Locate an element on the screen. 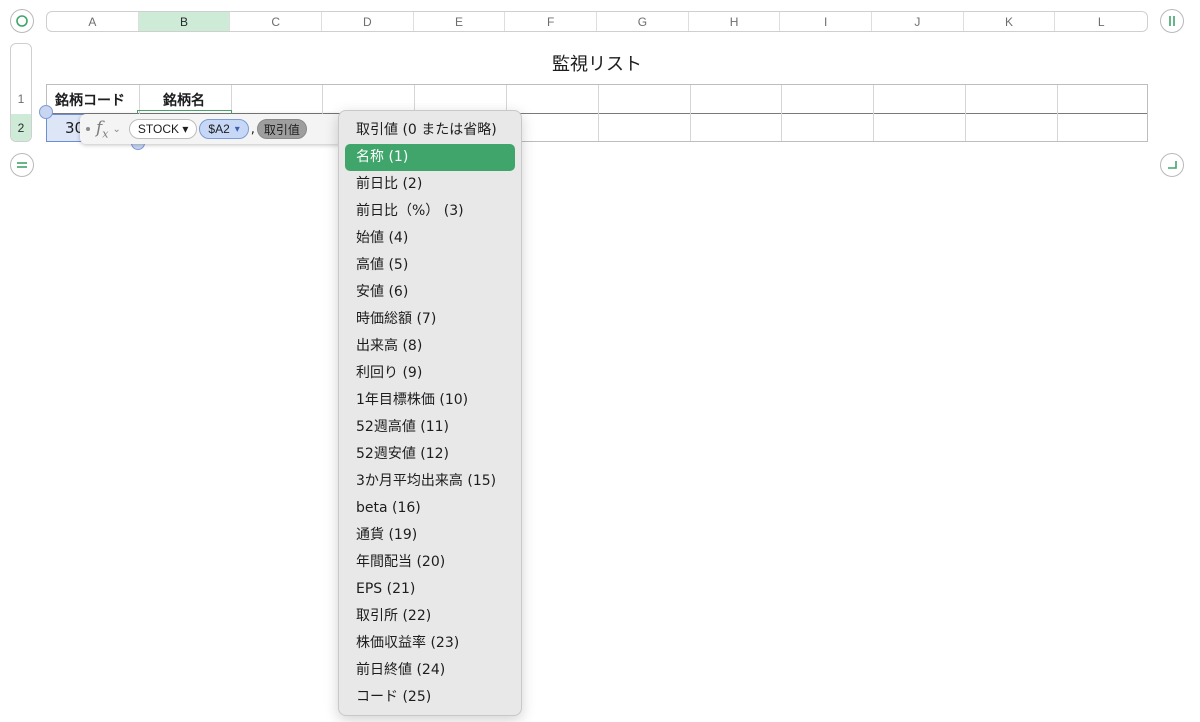  add-row-handle-icon is located at coordinates (22, 165).